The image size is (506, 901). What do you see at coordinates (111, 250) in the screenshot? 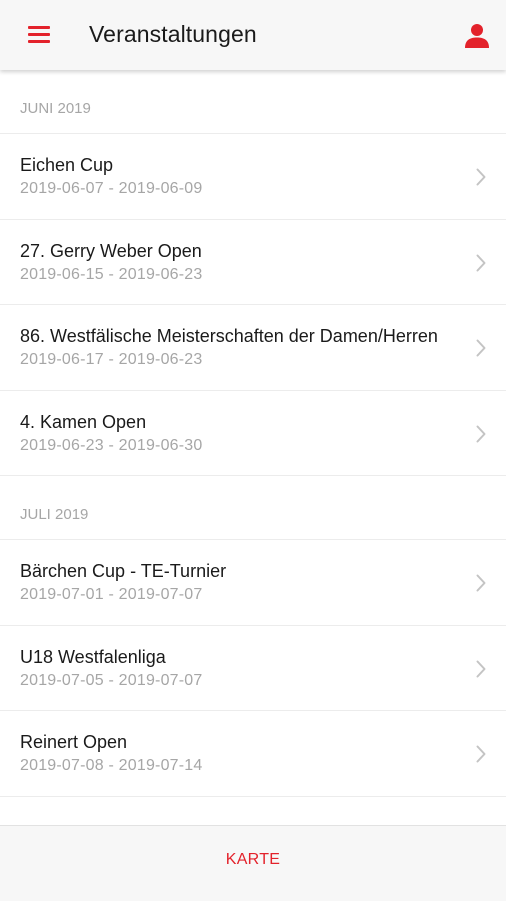
I see `event-name: 27. Gerry Weber Open` at bounding box center [111, 250].